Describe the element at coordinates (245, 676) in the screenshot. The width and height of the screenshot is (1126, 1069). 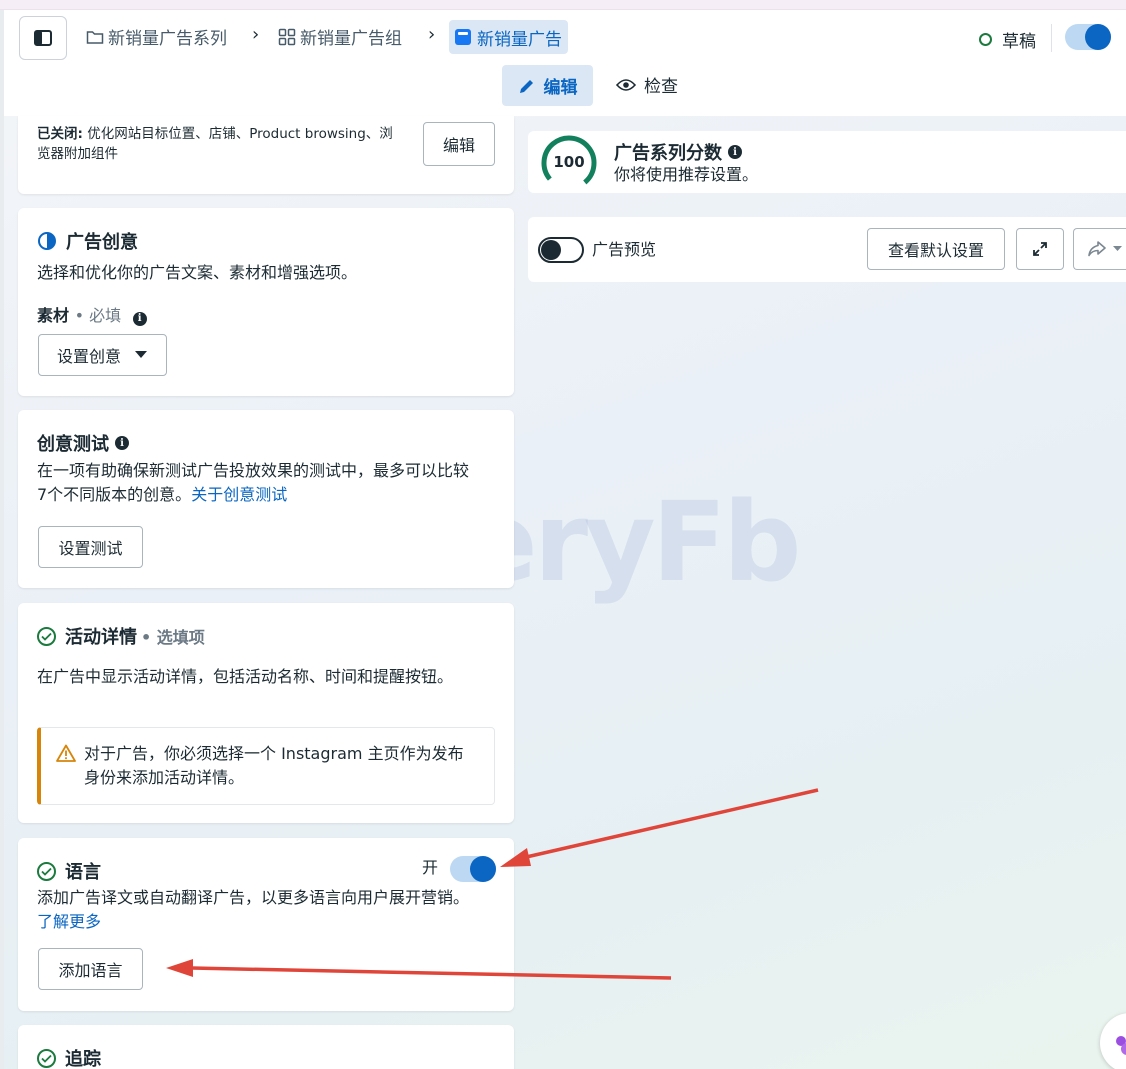
I see `event-details-description: 在广告中显示活动详情，包括活动名称、时间和提醒按钮。` at that location.